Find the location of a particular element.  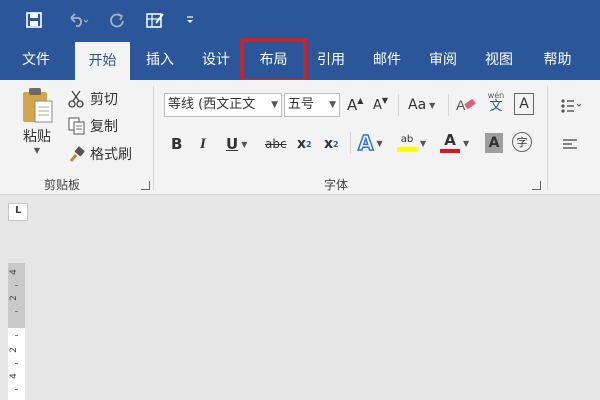

superscript-mark: 2 is located at coordinates (336, 144).